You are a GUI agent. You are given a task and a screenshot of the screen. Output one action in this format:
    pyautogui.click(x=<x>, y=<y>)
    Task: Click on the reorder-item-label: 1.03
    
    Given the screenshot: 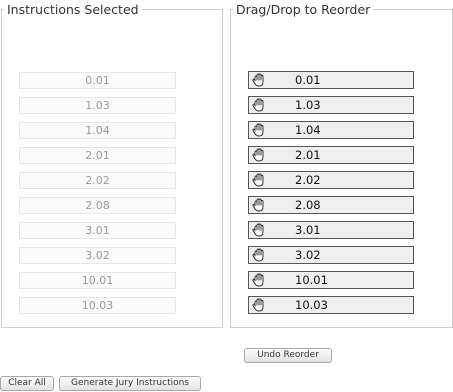 What is the action you would take?
    pyautogui.click(x=308, y=105)
    